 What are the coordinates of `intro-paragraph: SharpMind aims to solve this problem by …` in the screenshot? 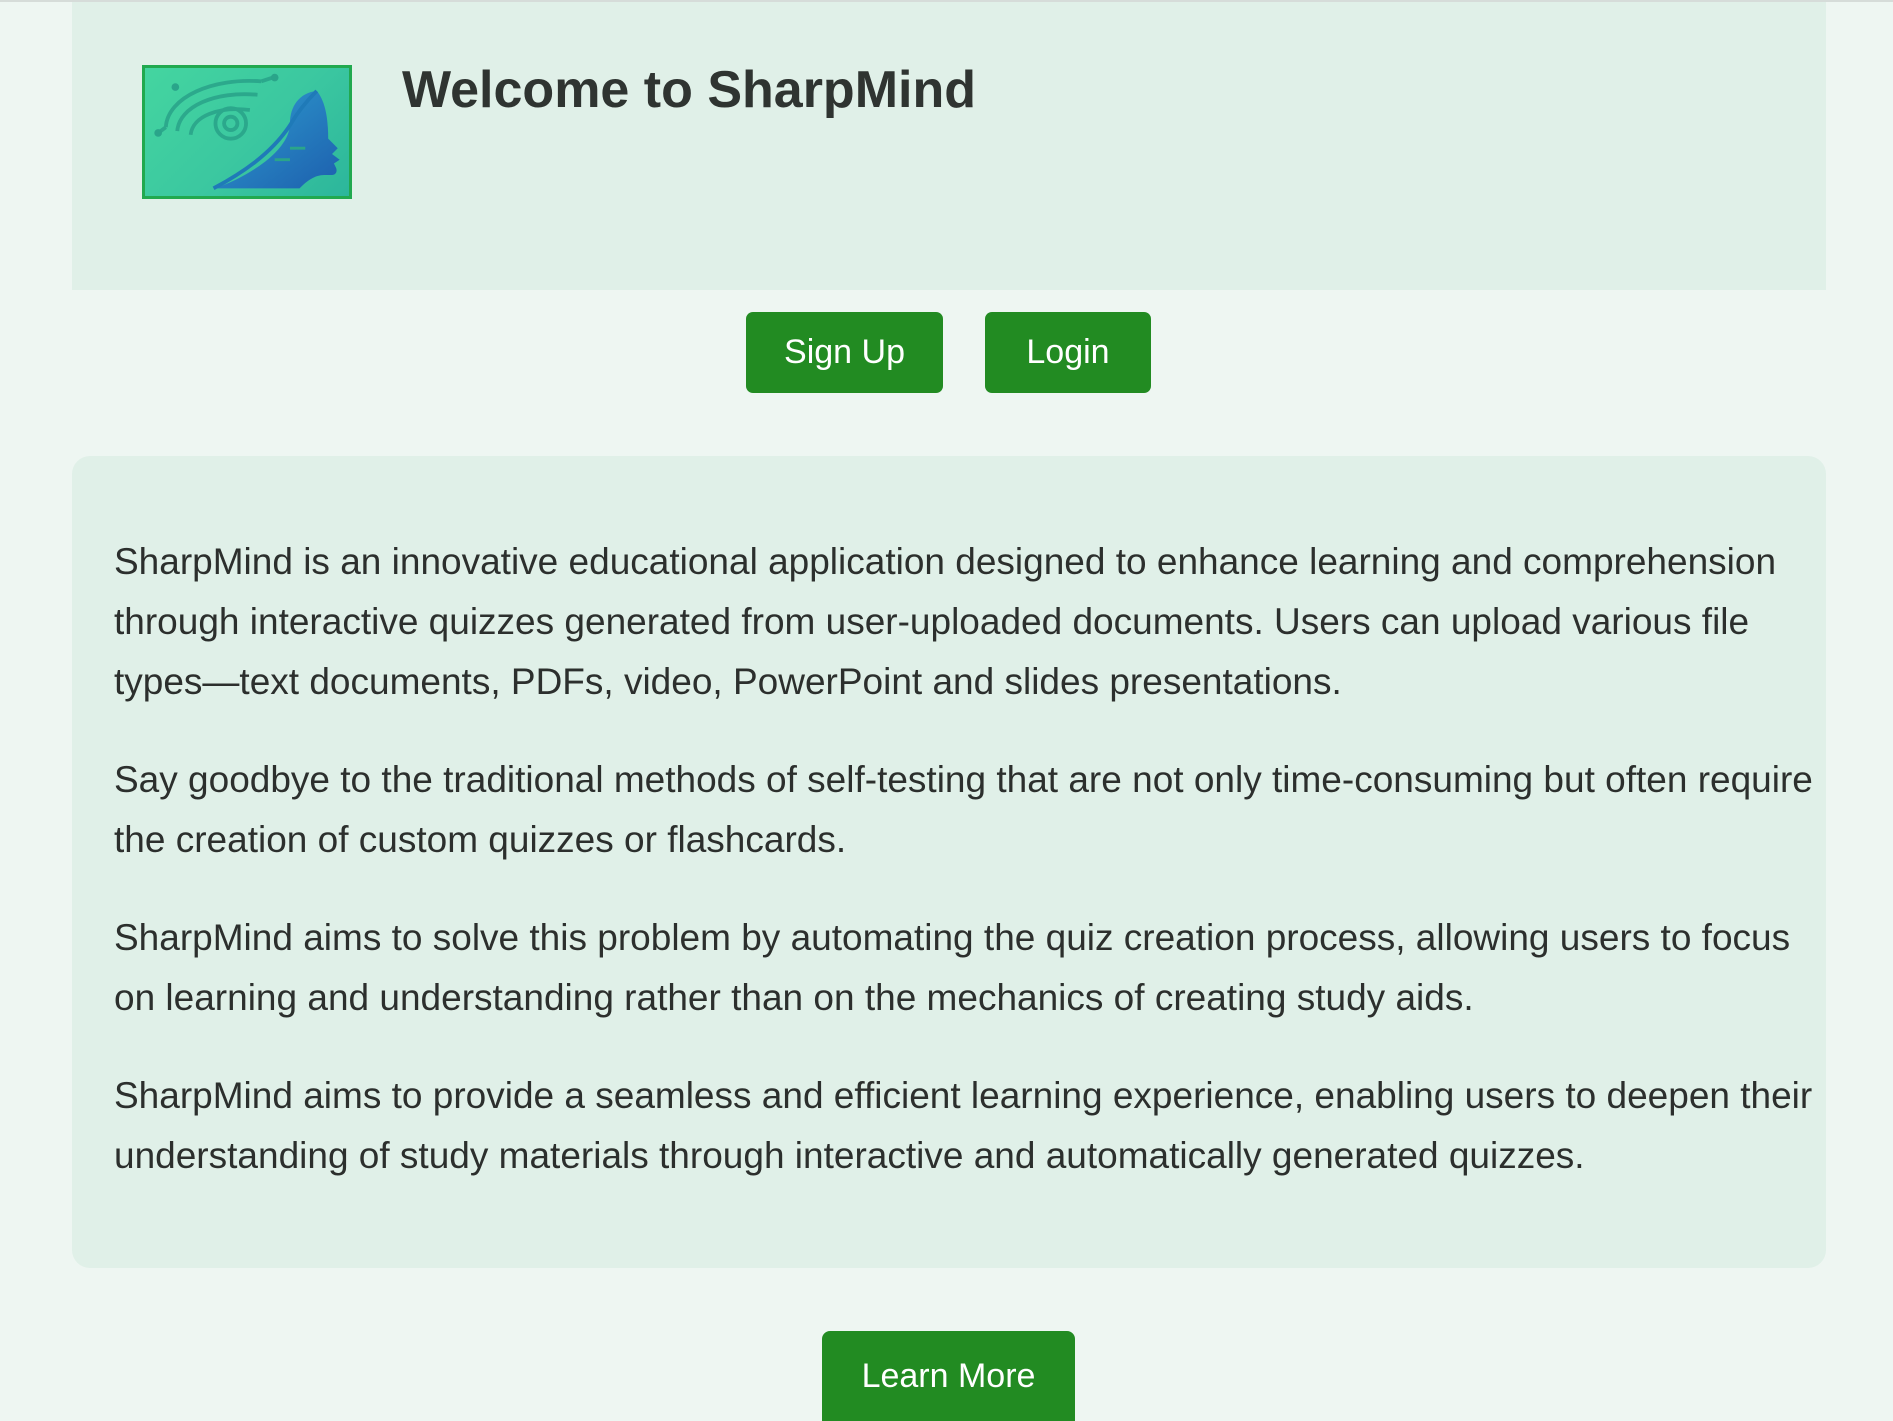 It's located at (952, 967).